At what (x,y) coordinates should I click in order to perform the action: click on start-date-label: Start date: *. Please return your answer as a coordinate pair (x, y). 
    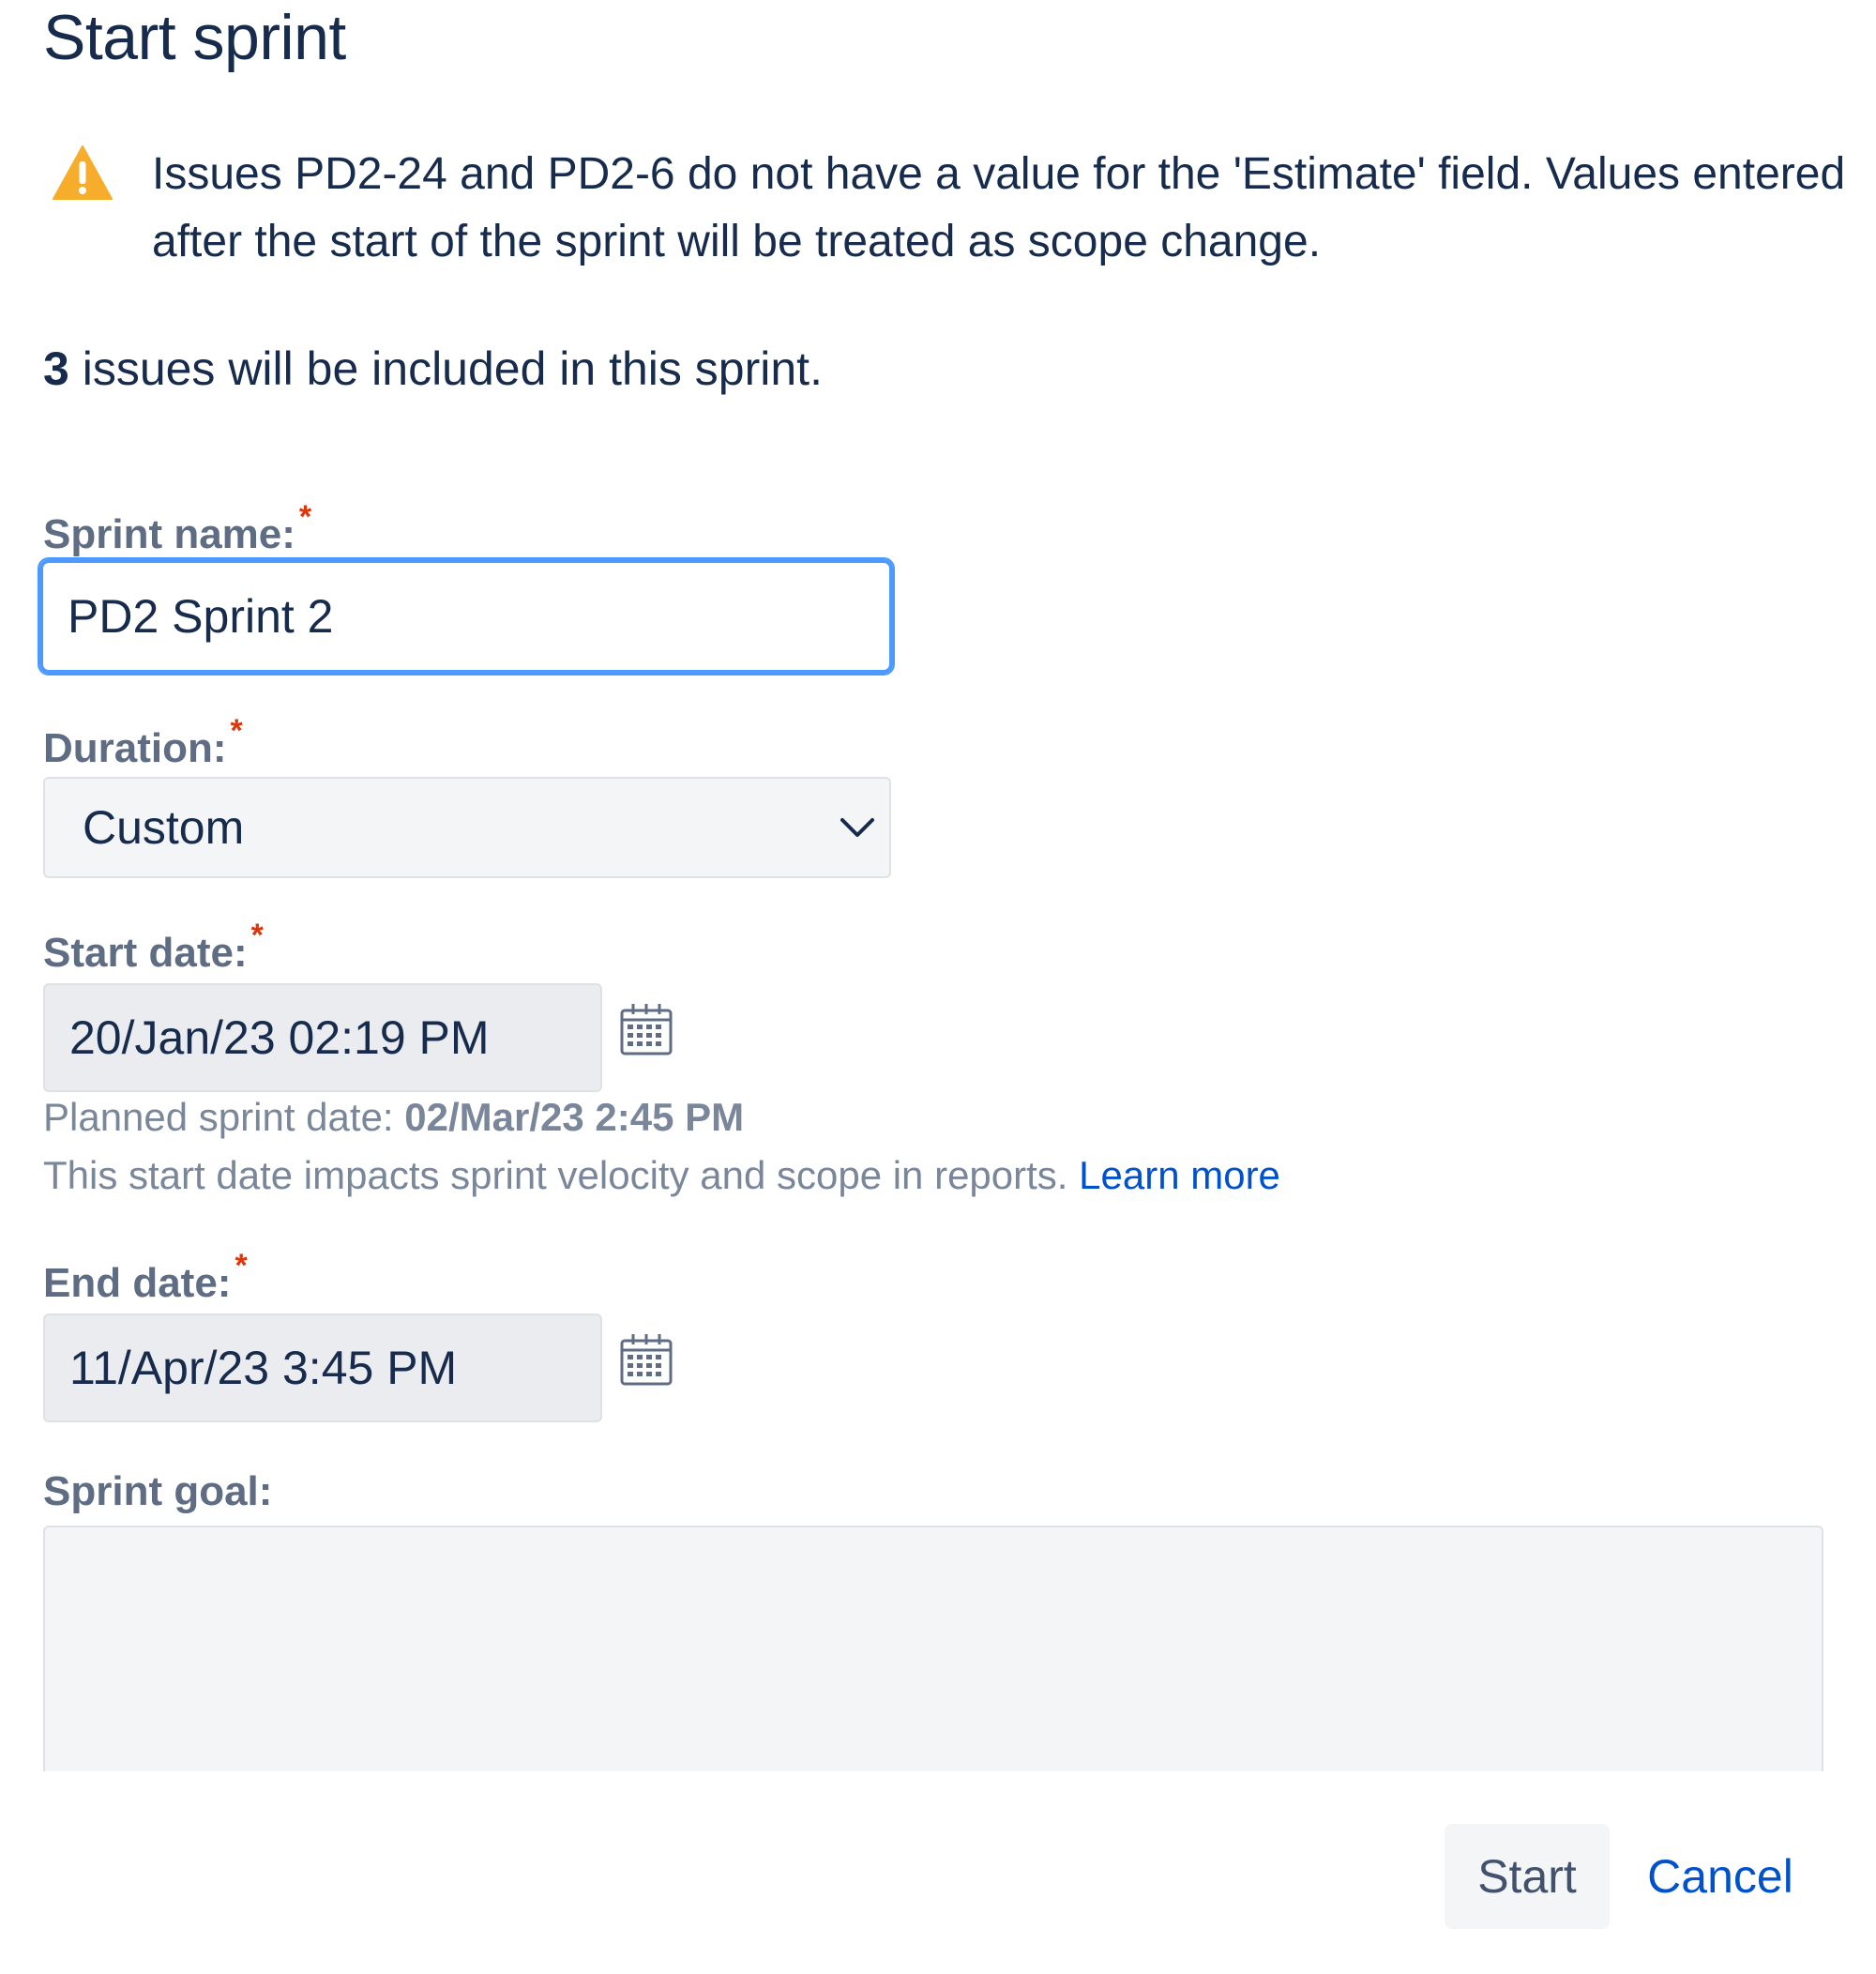
    Looking at the image, I should click on (153, 949).